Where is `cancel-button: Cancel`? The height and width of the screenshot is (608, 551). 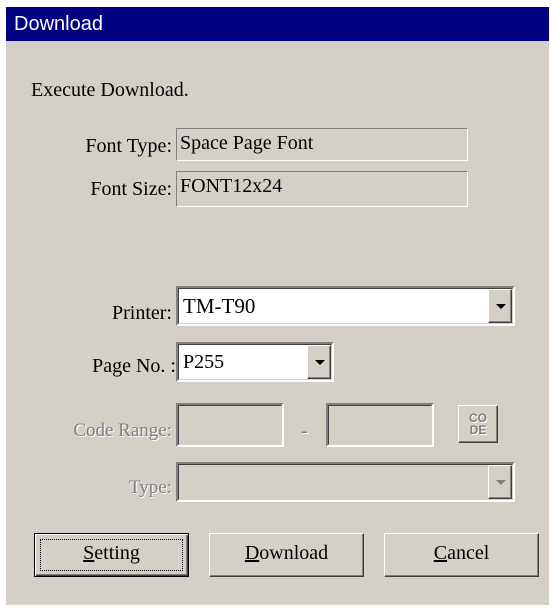 cancel-button: Cancel is located at coordinates (461, 555).